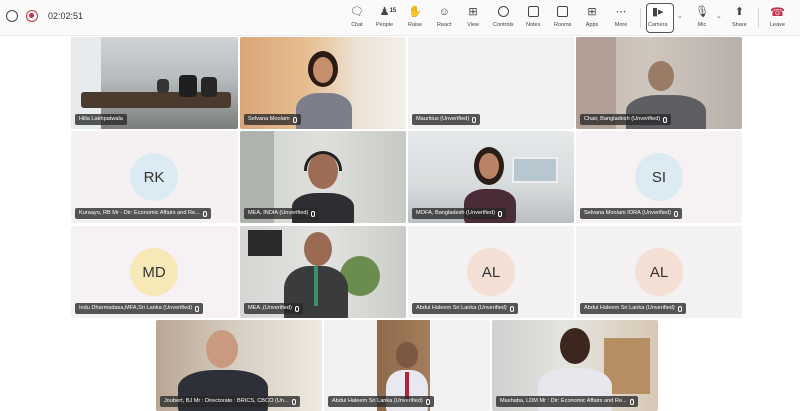 This screenshot has width=800, height=411. Describe the element at coordinates (388, 12) in the screenshot. I see `people-icon: ♟ 15` at that location.